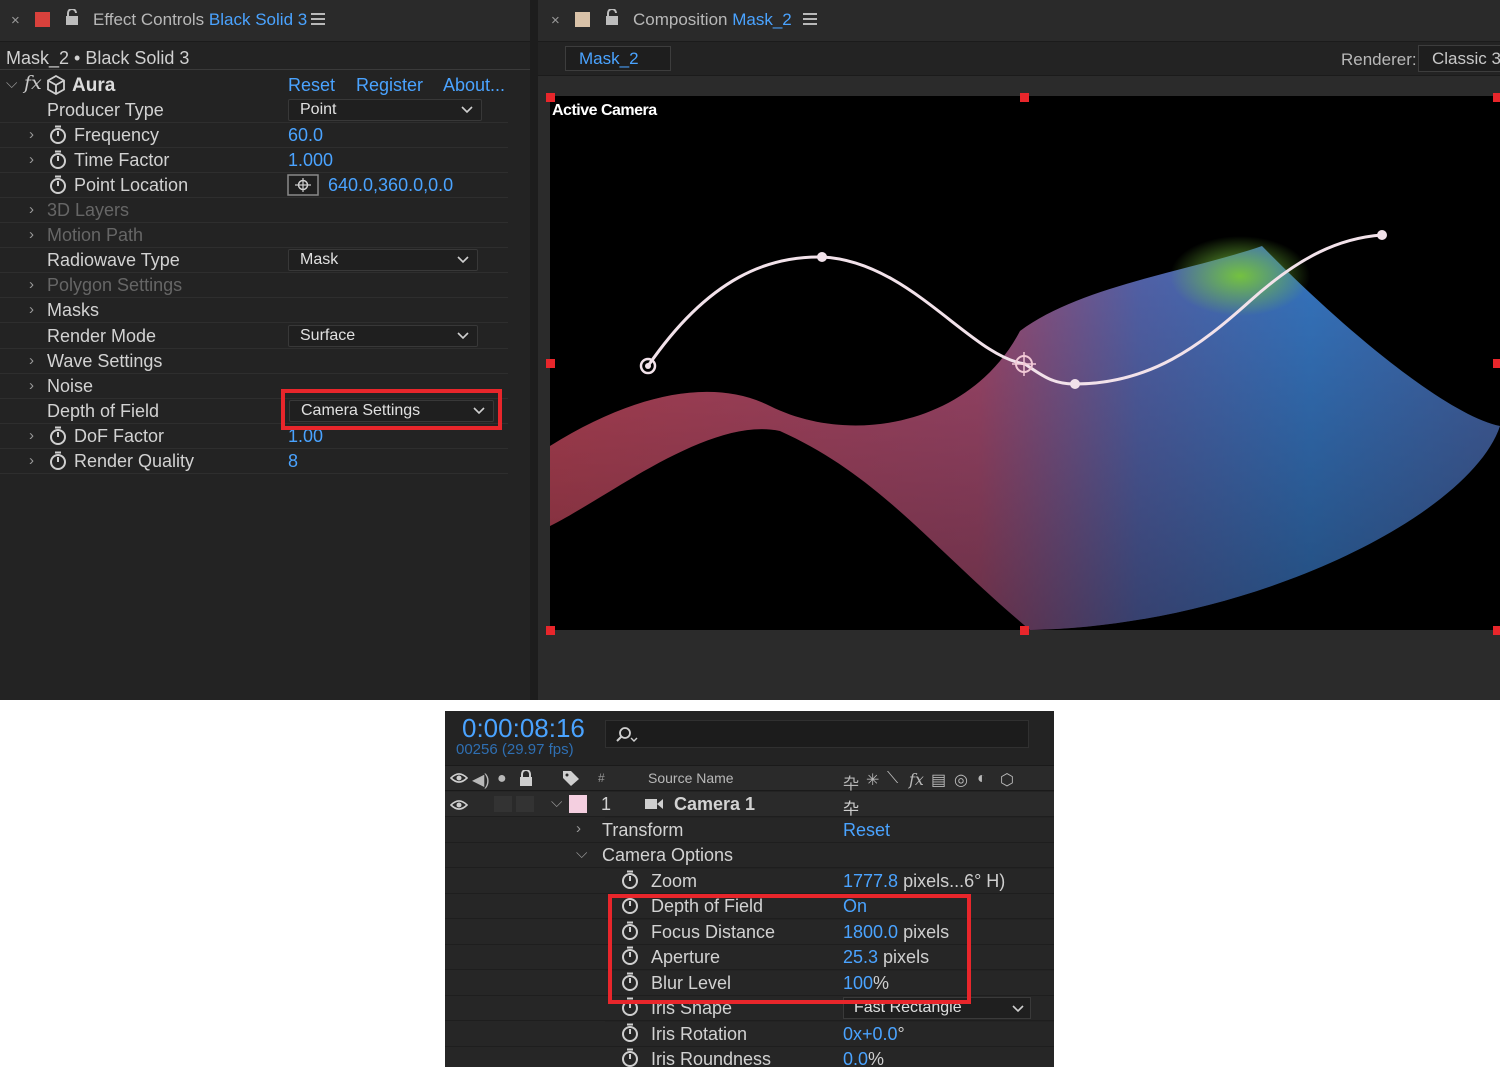 The image size is (1500, 1067). Describe the element at coordinates (525, 804) in the screenshot. I see `lock-switch` at that location.